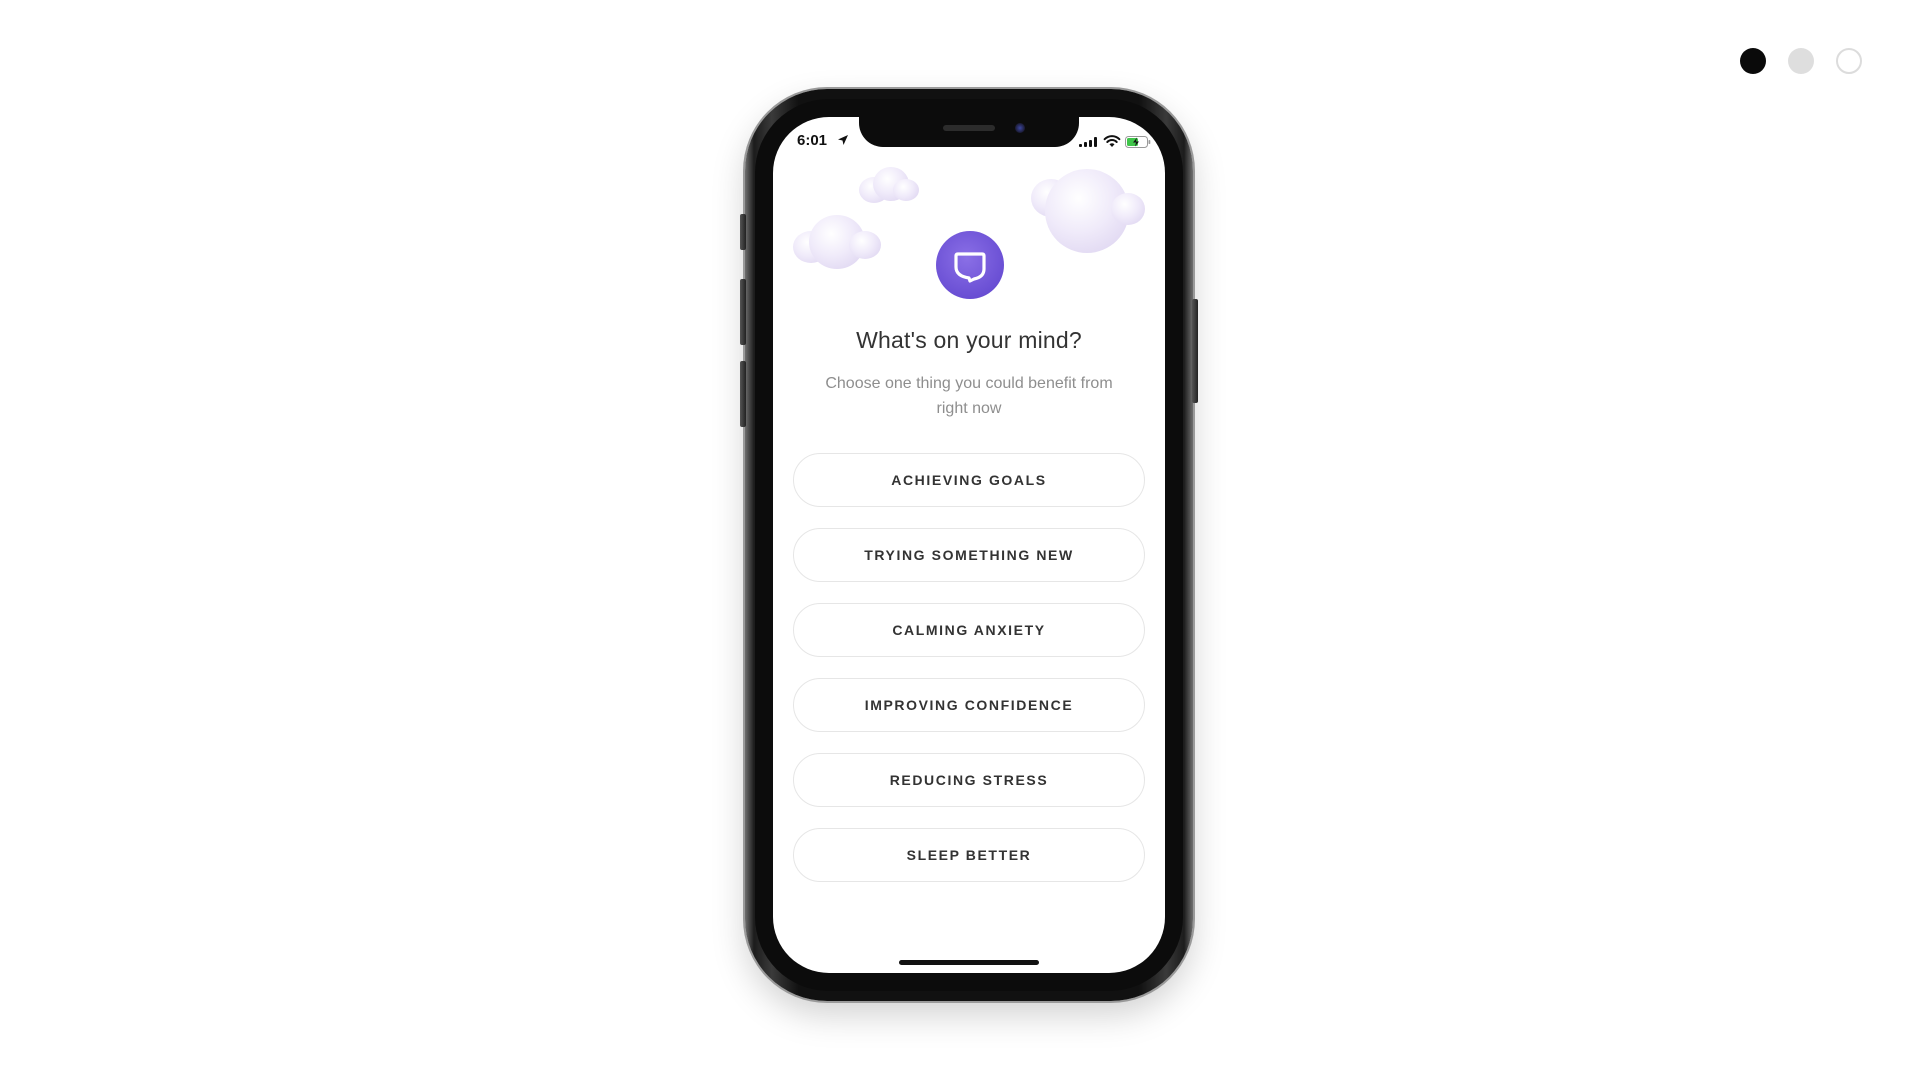  I want to click on page-title: What's on your mind?, so click(969, 340).